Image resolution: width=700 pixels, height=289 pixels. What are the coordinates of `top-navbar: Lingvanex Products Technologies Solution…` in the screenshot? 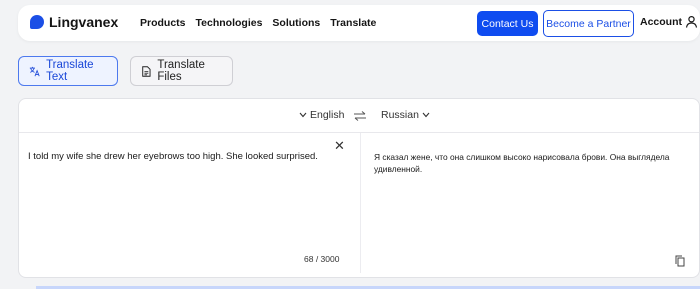 It's located at (359, 23).